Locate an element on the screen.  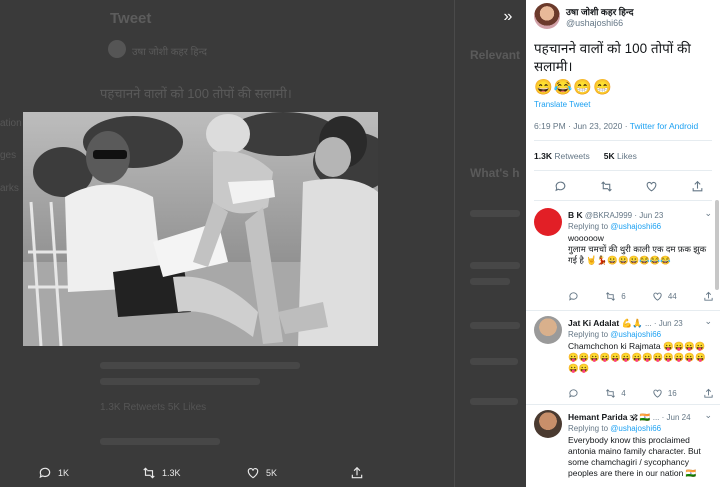
retweet-button: 6 is located at coordinates (615, 296).